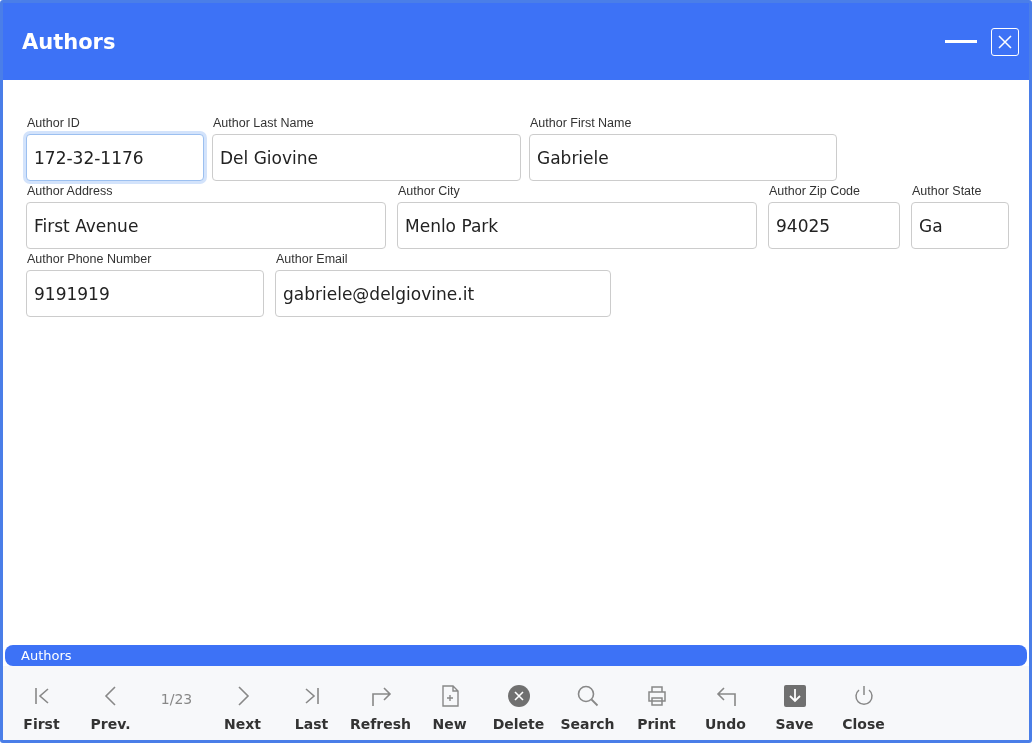  I want to click on save-icon, so click(794, 696).